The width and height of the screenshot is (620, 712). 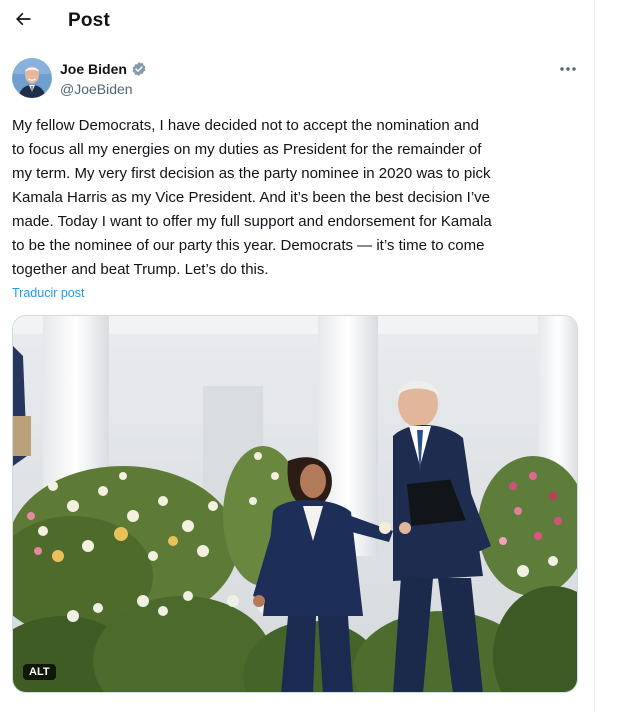 What do you see at coordinates (297, 21) in the screenshot?
I see `top-bar: Post` at bounding box center [297, 21].